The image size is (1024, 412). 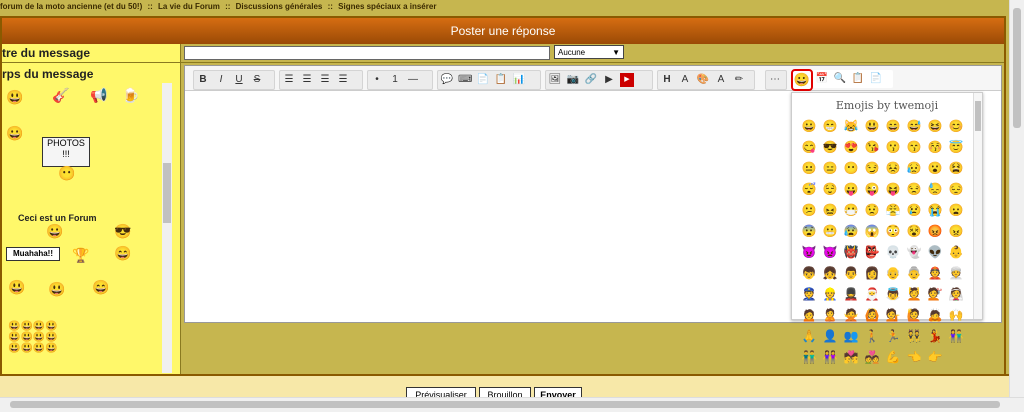 What do you see at coordinates (893, 189) in the screenshot?
I see `emoji-item: 😝` at bounding box center [893, 189].